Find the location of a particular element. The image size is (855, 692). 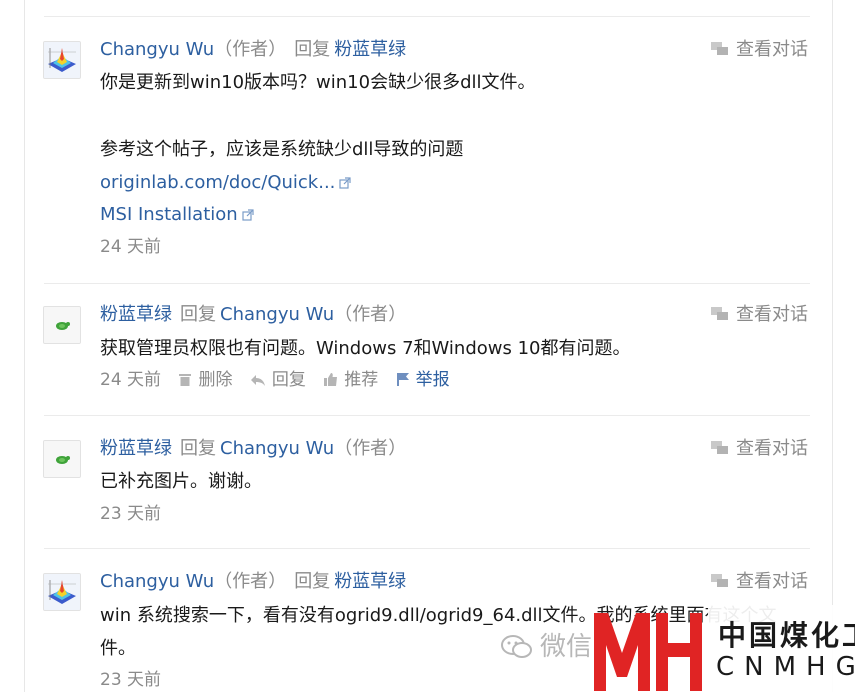

reply-icon is located at coordinates (257, 380).